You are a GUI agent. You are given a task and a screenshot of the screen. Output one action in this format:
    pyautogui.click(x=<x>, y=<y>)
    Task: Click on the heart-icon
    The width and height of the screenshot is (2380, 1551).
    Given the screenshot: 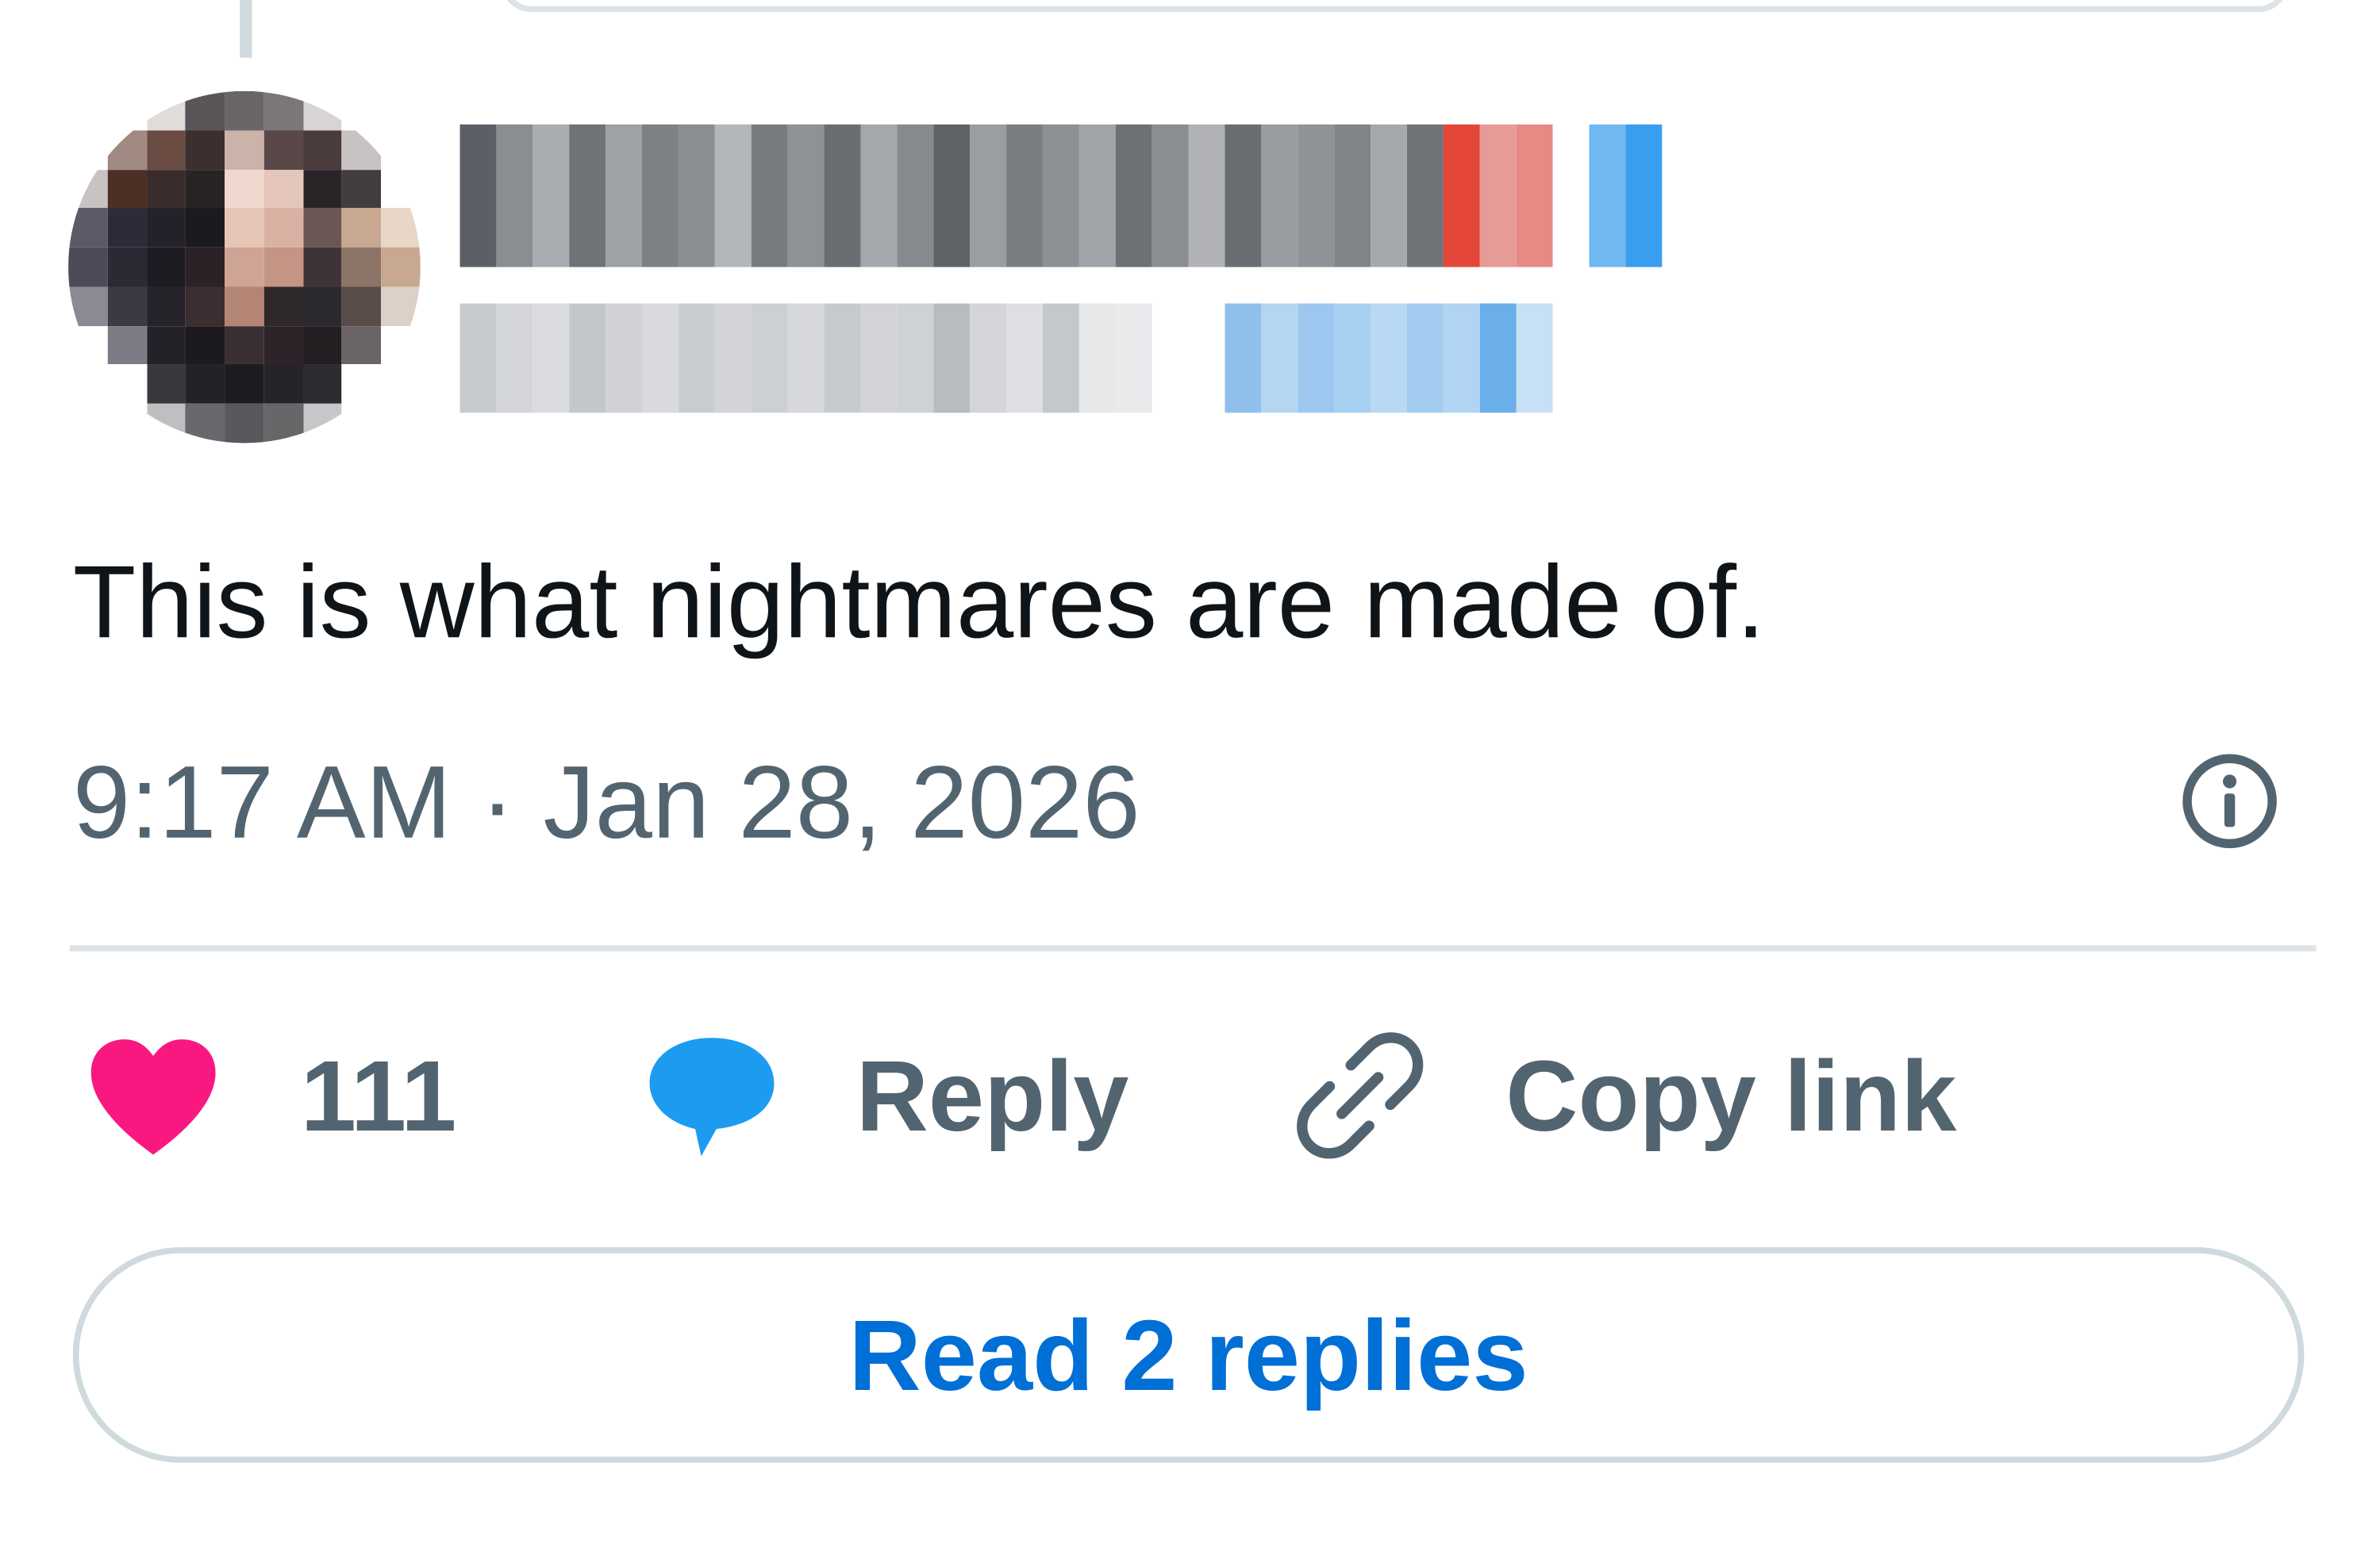 What is the action you would take?
    pyautogui.click(x=153, y=1097)
    